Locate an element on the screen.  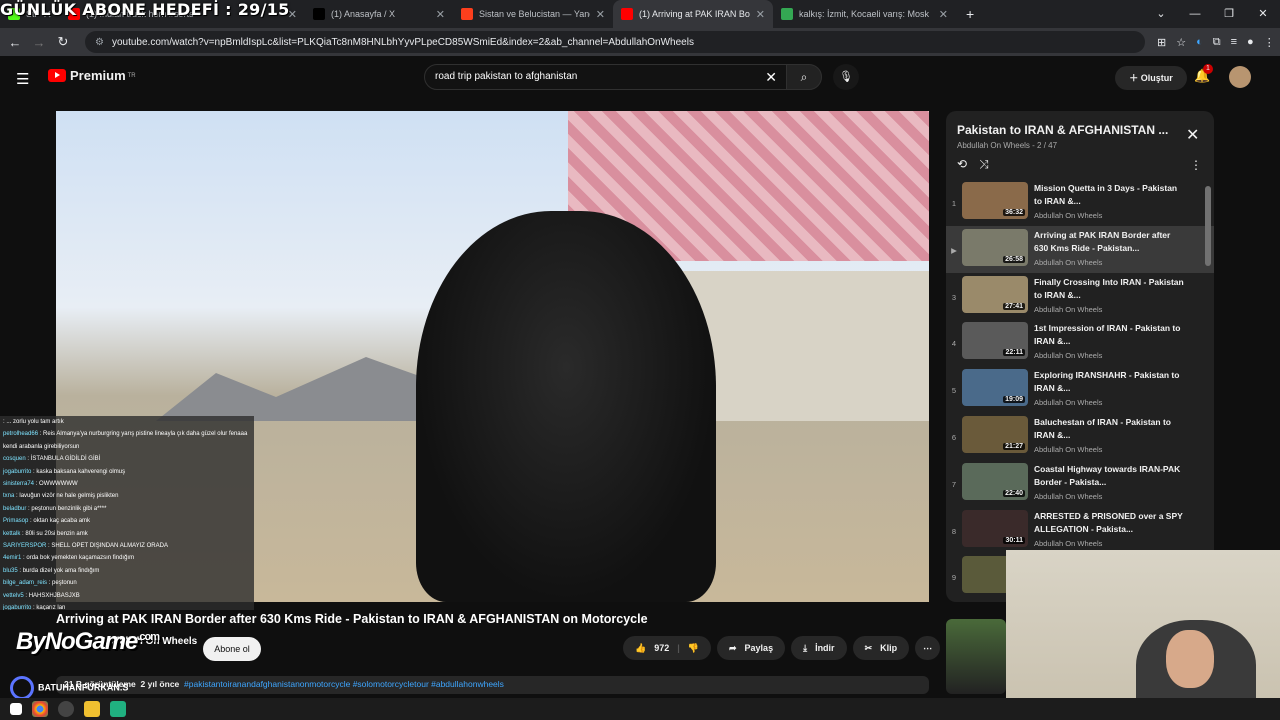
thumbs-down-icon: 👎 is located at coordinates (693, 648).